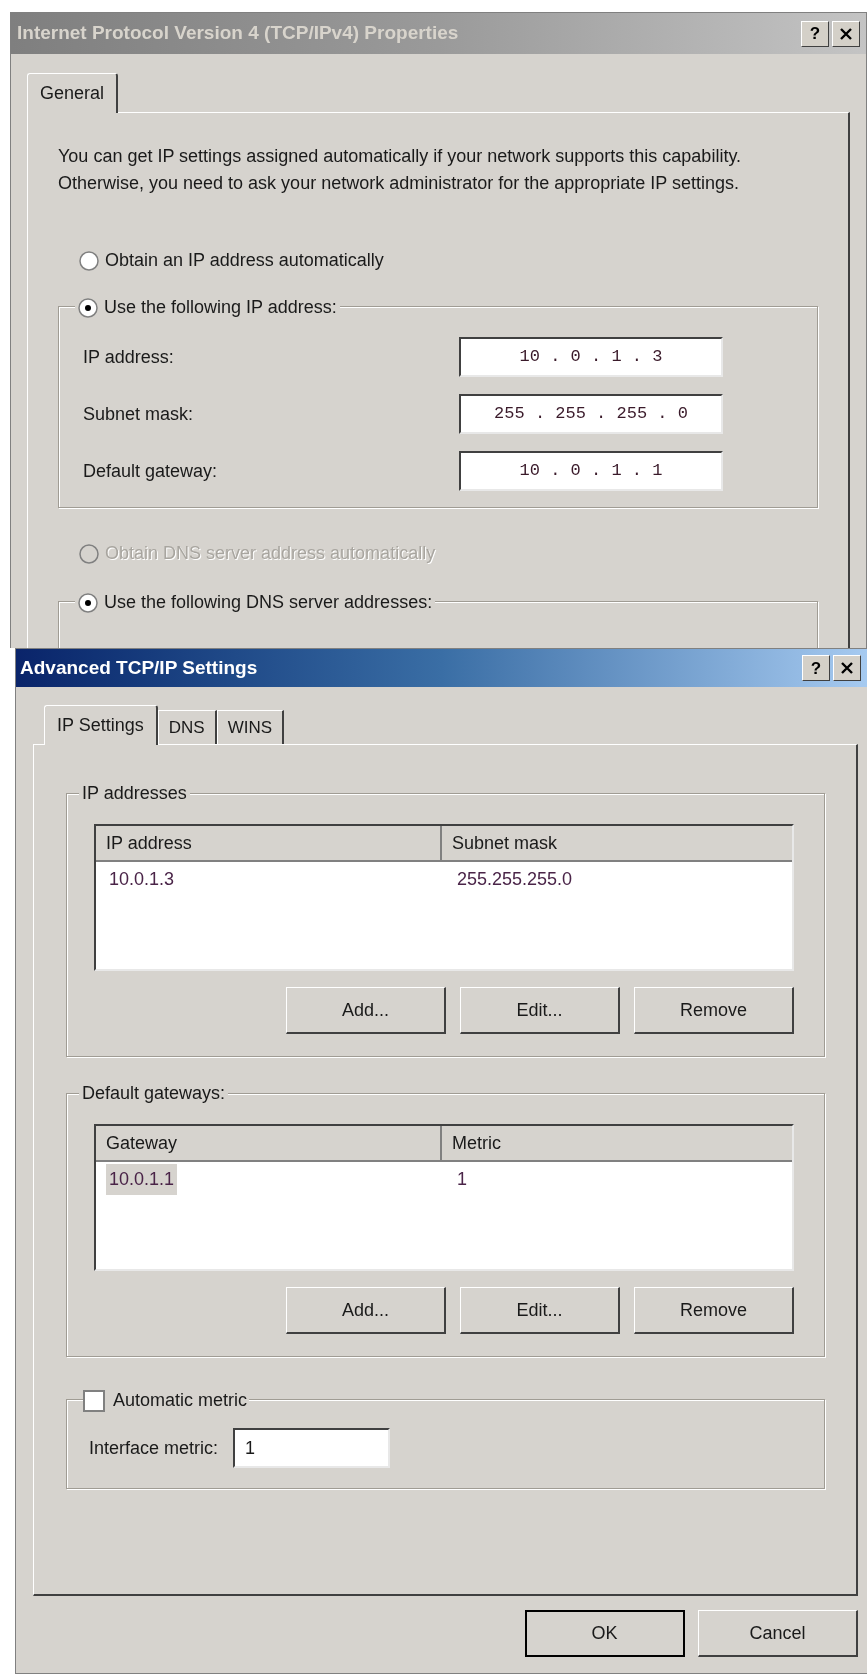 Image resolution: width=867 pixels, height=1674 pixels. I want to click on ip-address-field: 10 . 0 . 1 . 1, so click(591, 471).